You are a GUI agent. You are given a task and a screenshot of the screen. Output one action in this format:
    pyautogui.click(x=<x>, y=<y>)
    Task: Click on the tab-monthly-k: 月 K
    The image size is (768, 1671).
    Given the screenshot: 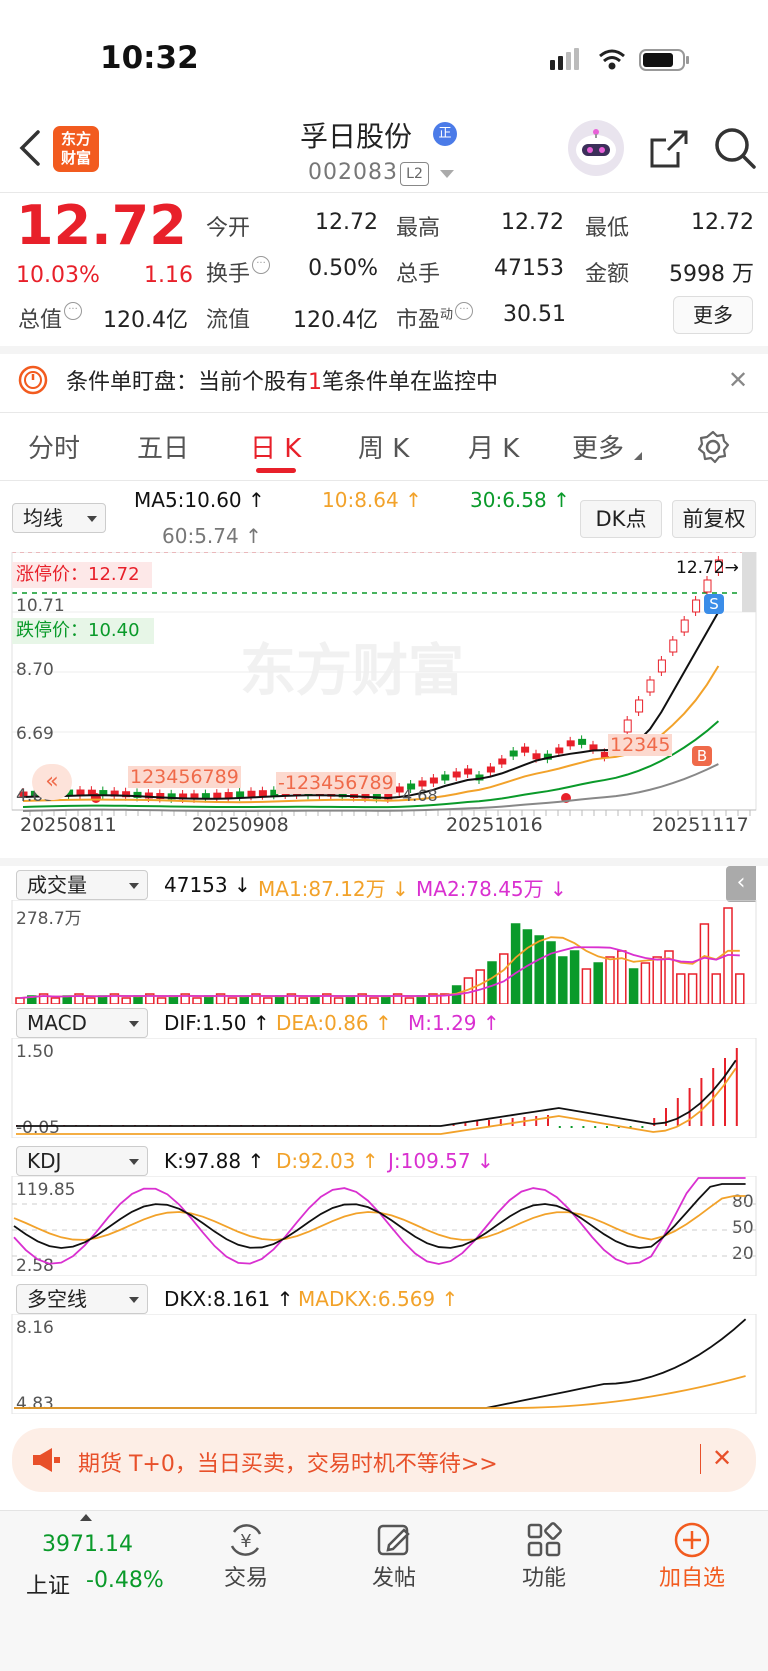 What is the action you would take?
    pyautogui.click(x=493, y=446)
    